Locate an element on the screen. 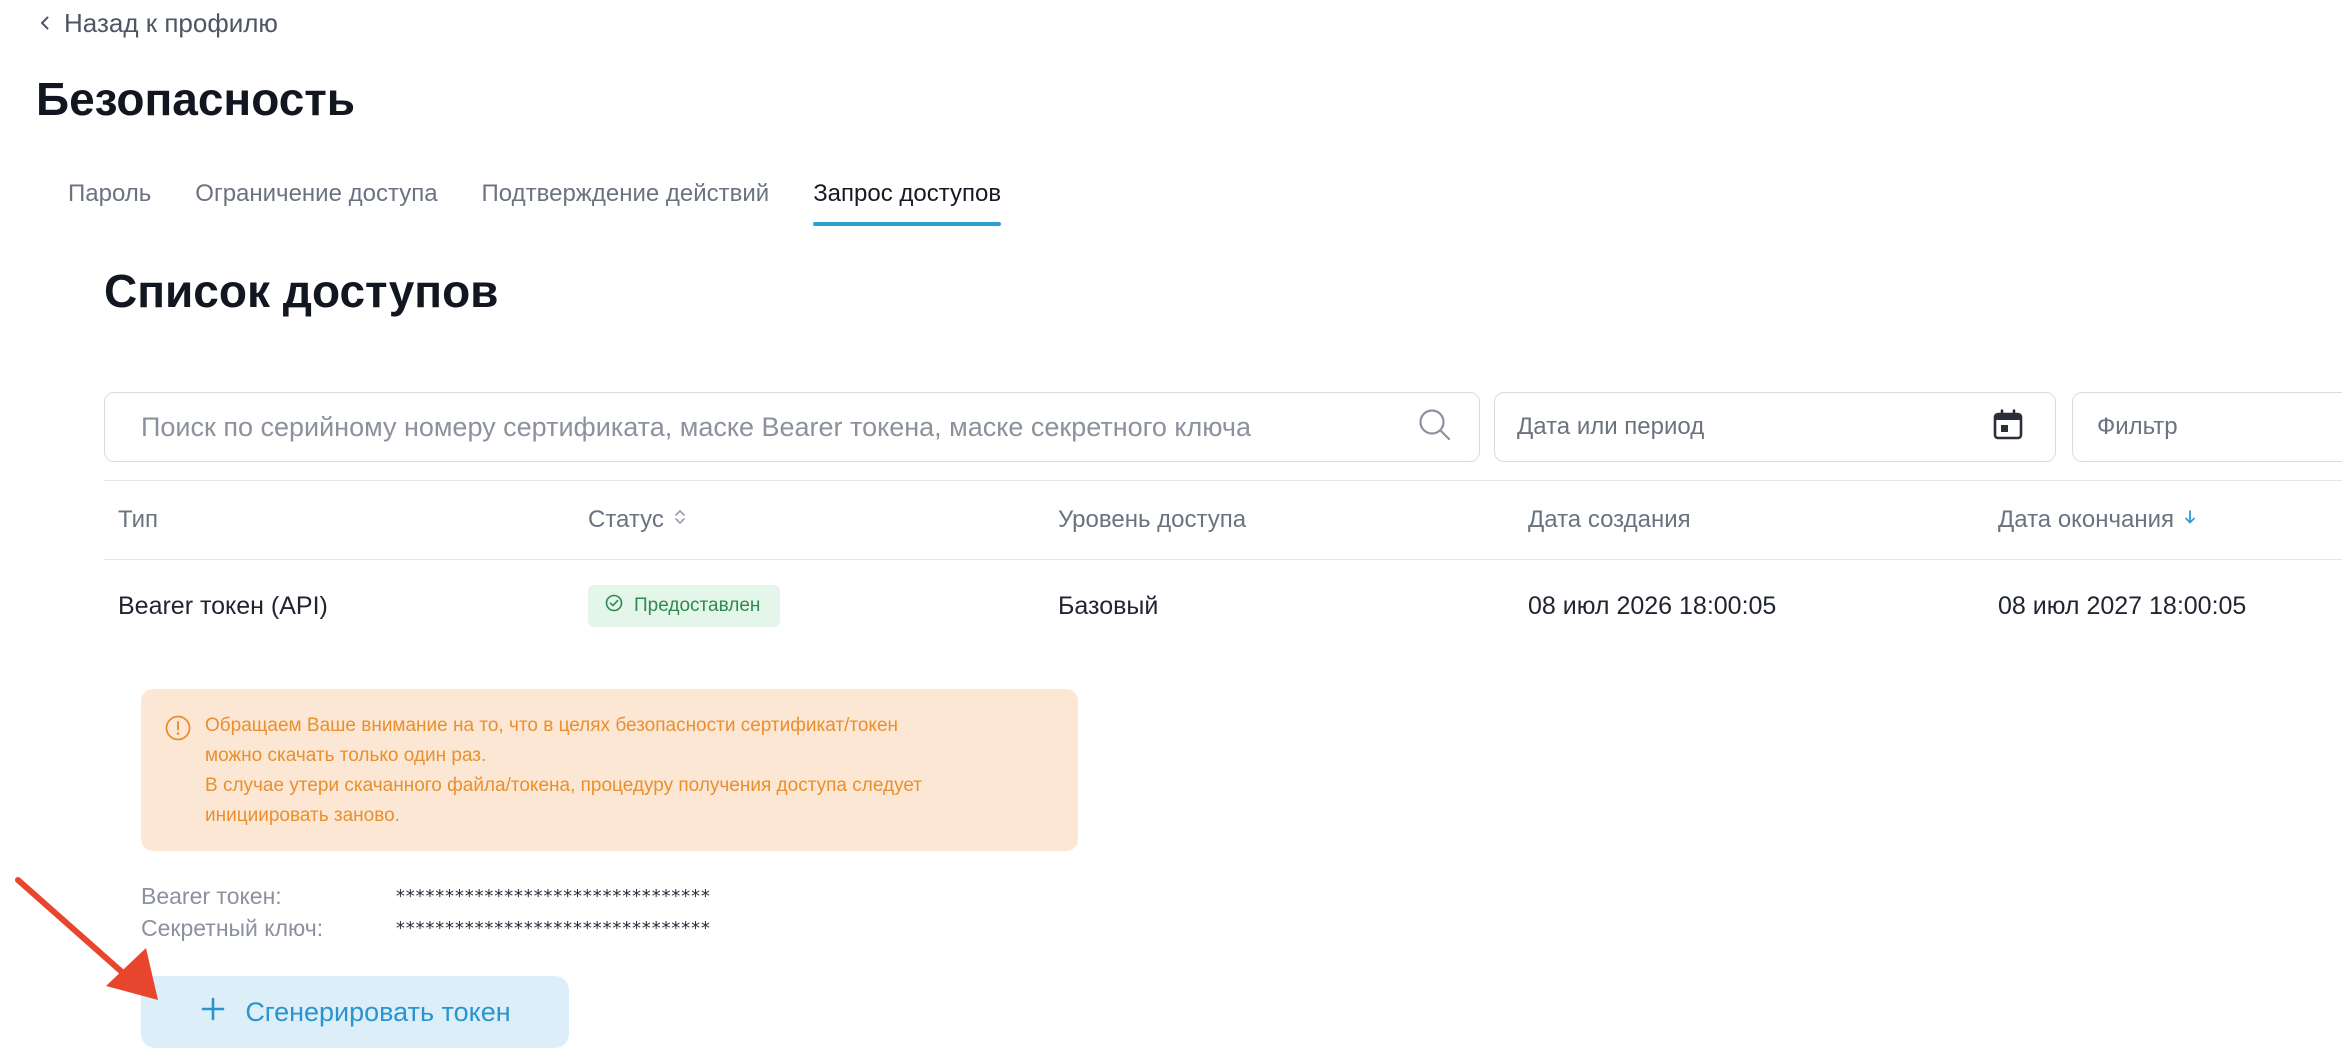 This screenshot has height=1064, width=2342. cell-expires: 08 июл 2027 18:00:05 is located at coordinates (2122, 605).